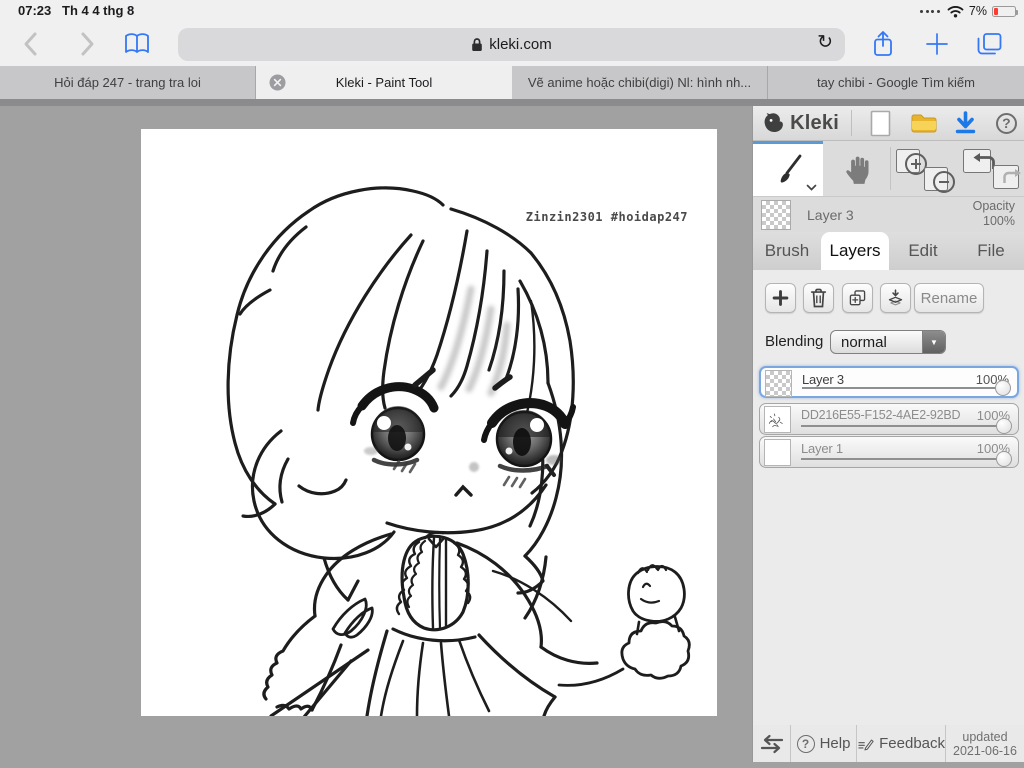 Image resolution: width=1024 pixels, height=768 pixels. I want to click on back-button, so click(31, 44).